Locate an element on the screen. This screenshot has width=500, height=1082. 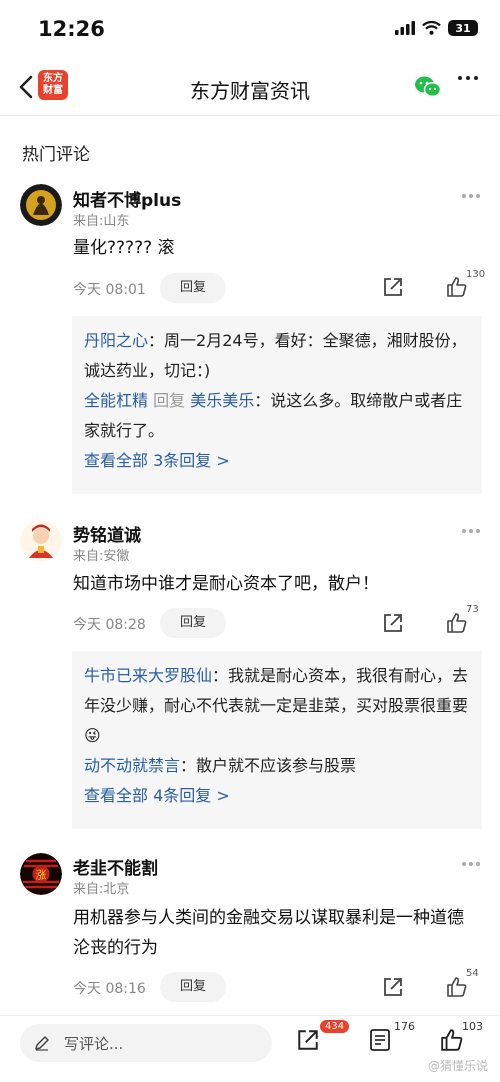
nav-bar: 东方财富资讯 东方 财富 is located at coordinates (250, 87).